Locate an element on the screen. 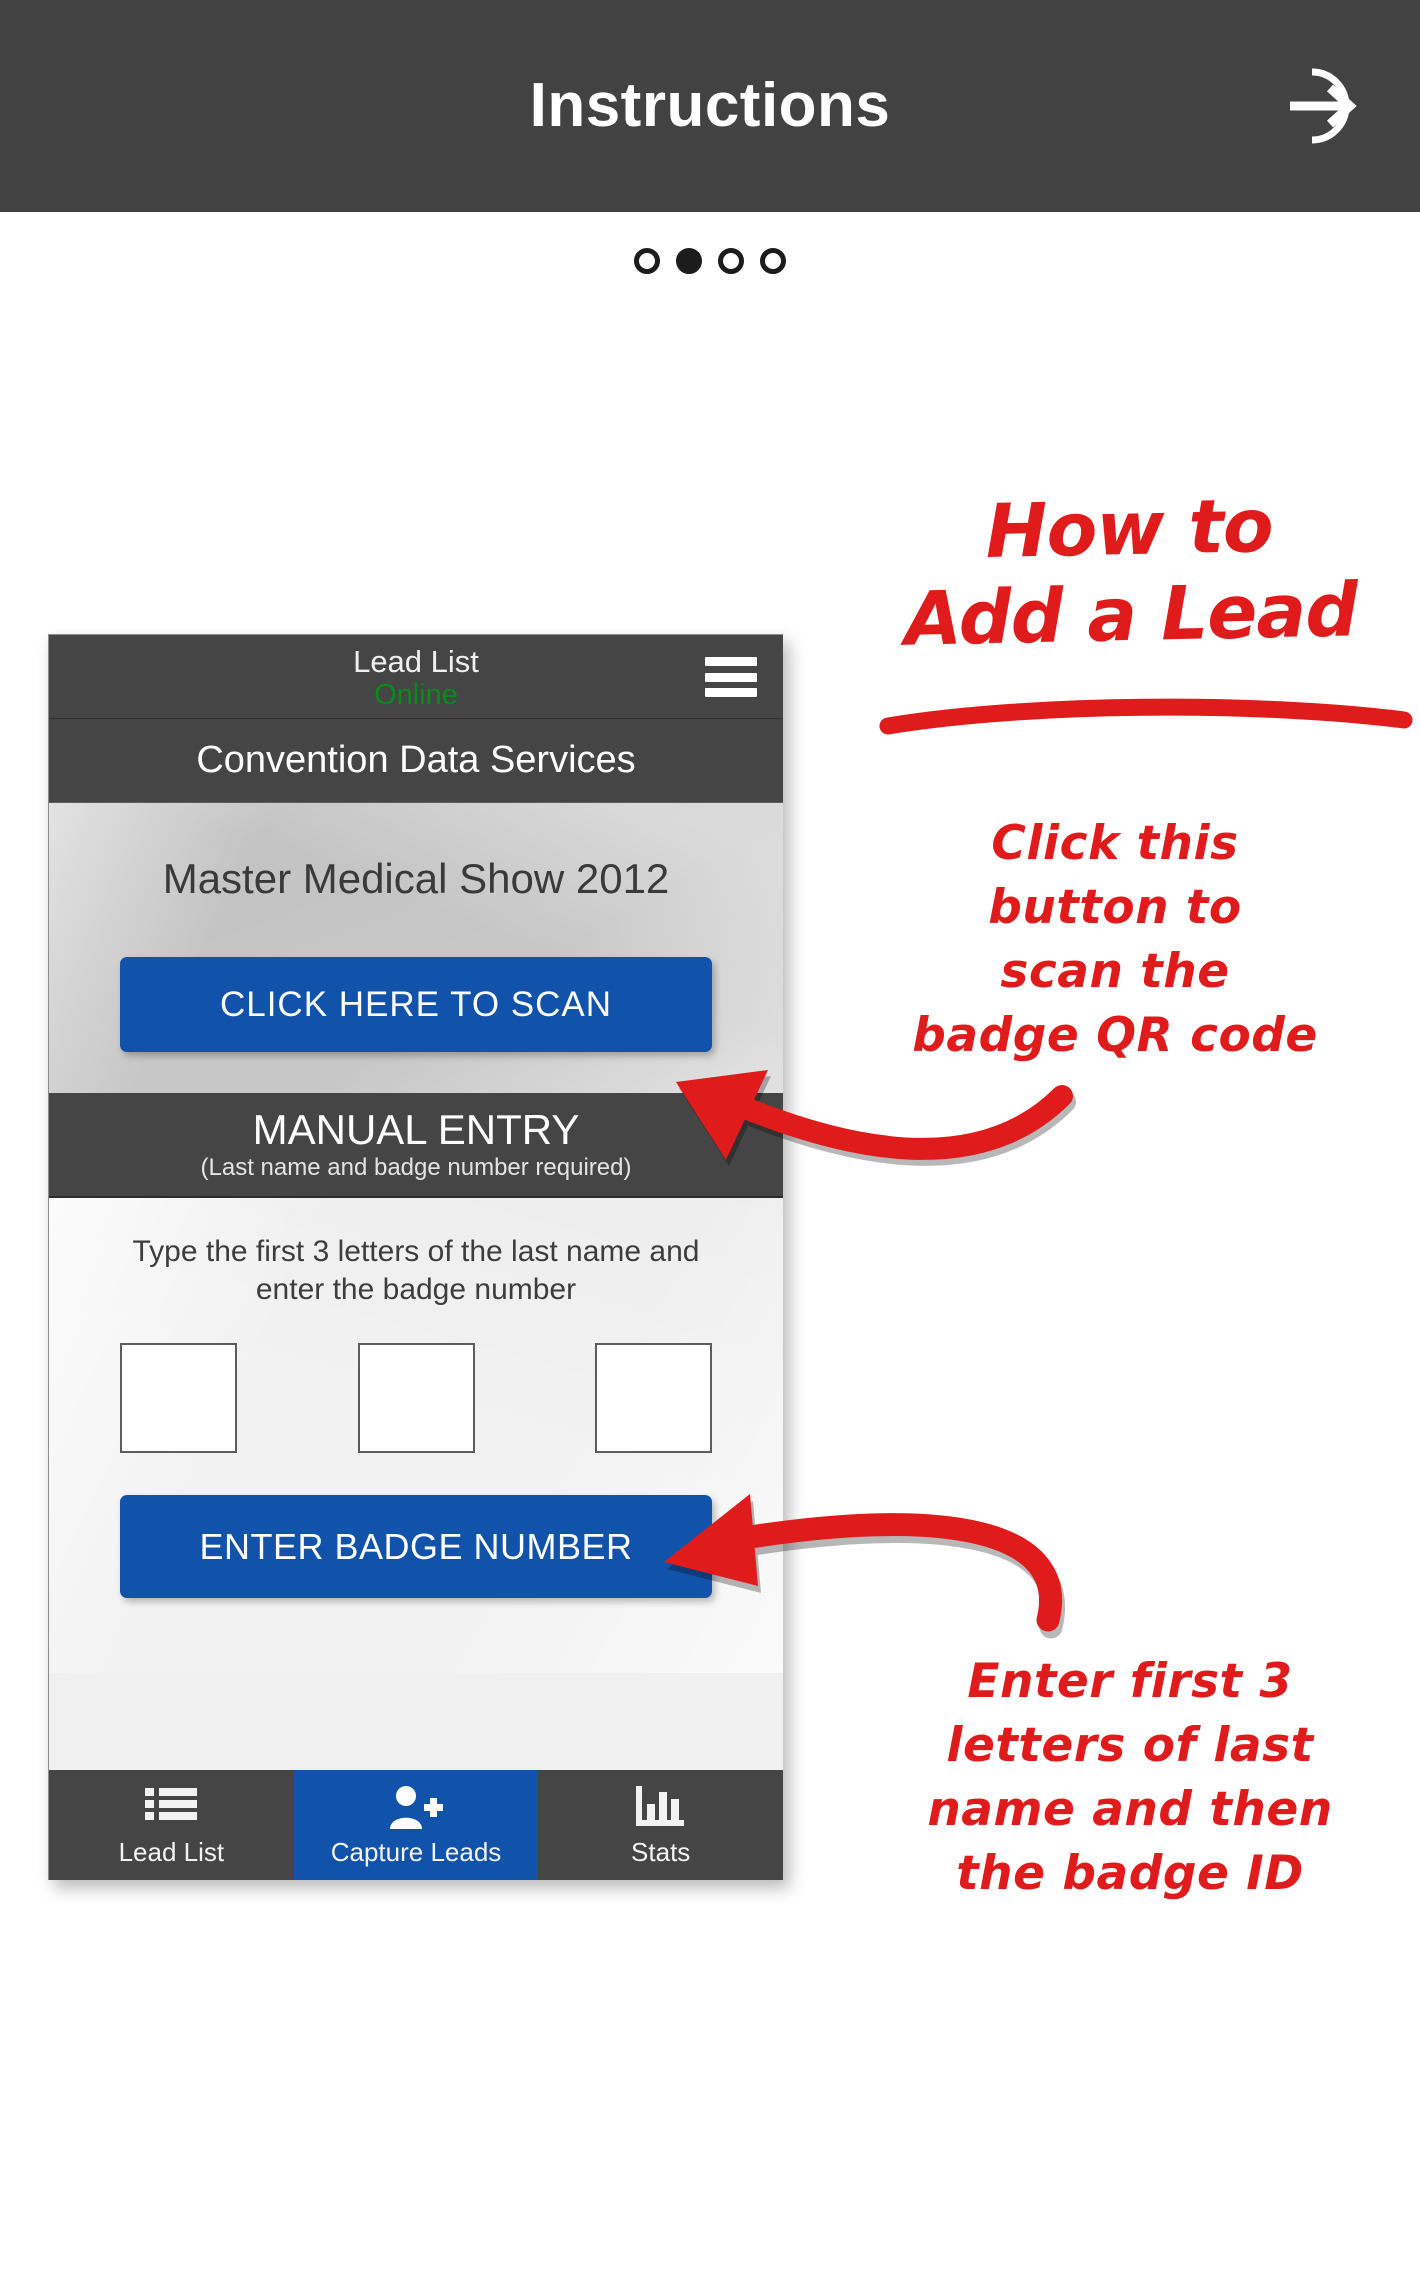 The width and height of the screenshot is (1420, 2280). tab-capture-leads: Capture Leads is located at coordinates (416, 1825).